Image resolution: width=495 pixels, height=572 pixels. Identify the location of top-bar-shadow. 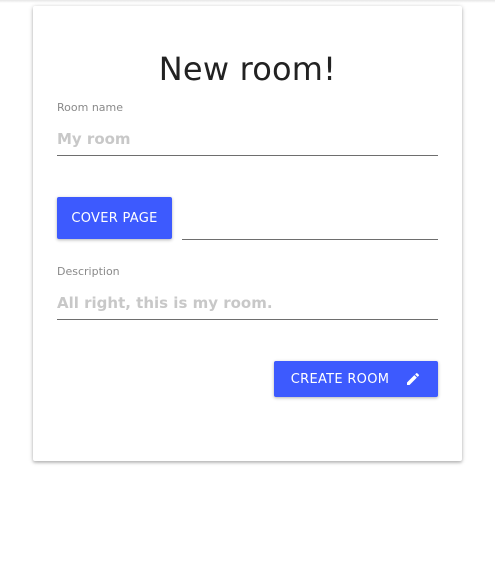
(247, 1).